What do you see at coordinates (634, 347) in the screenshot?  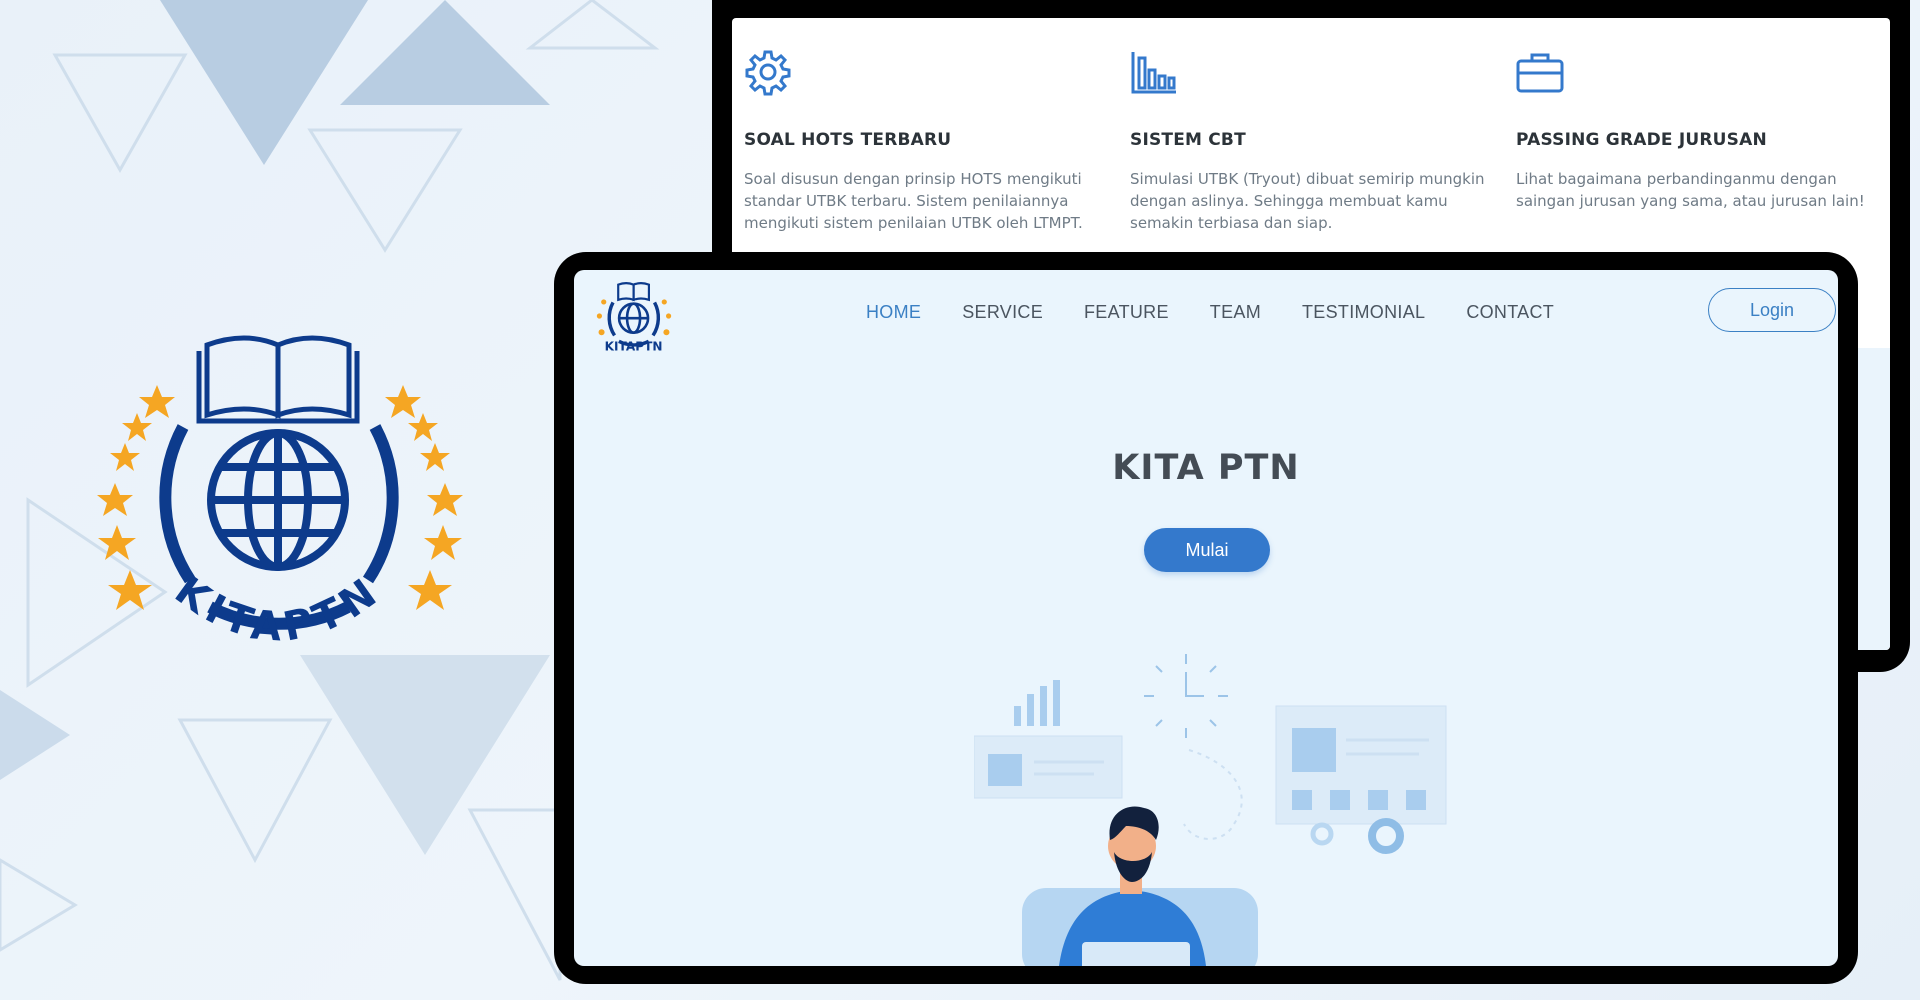 I see `nav-logo-text: KITAPTN` at bounding box center [634, 347].